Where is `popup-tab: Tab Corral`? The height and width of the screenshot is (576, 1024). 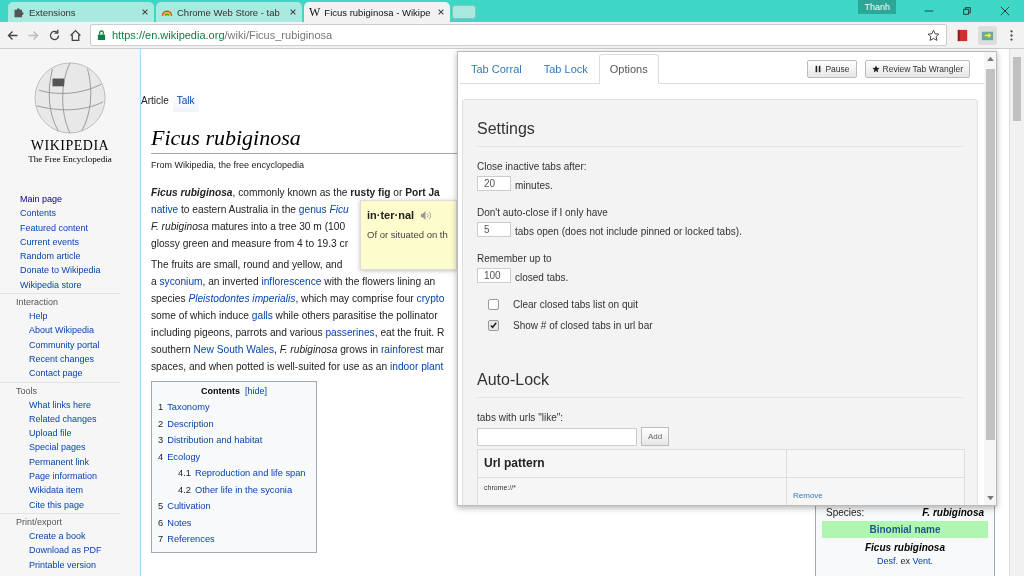
popup-tab: Tab Corral is located at coordinates (496, 69).